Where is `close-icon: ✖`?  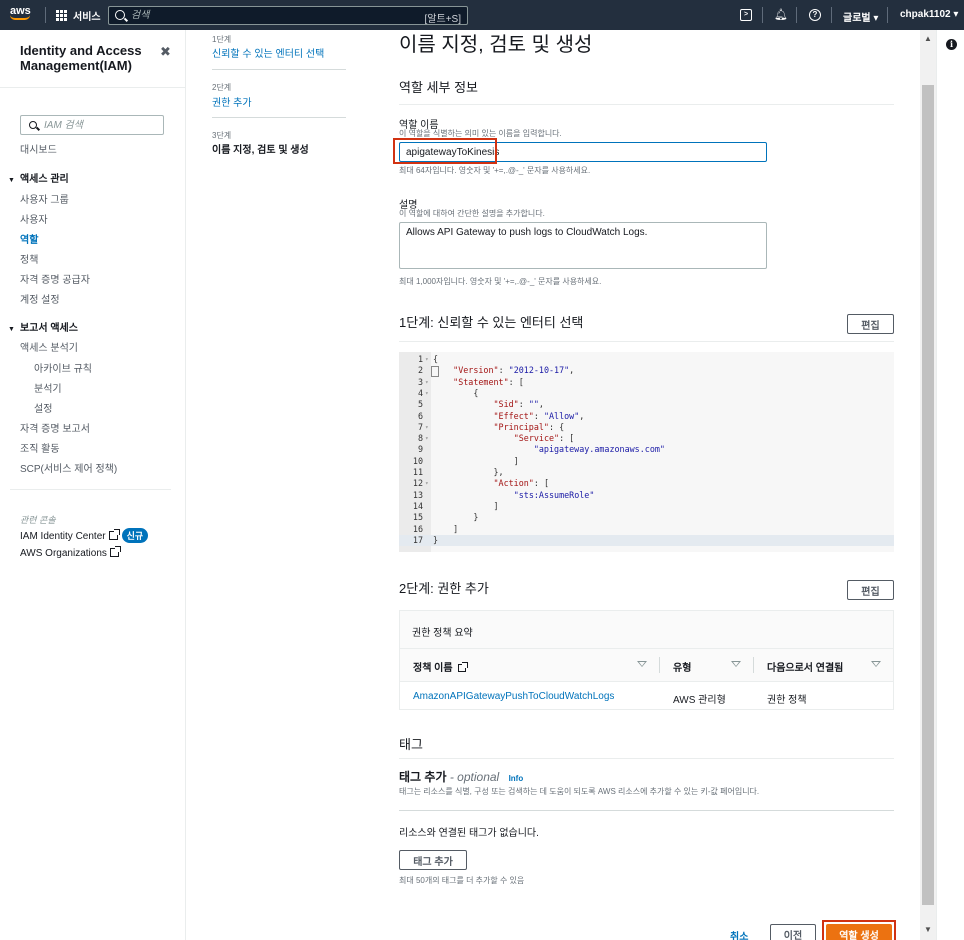
close-icon: ✖ is located at coordinates (165, 52).